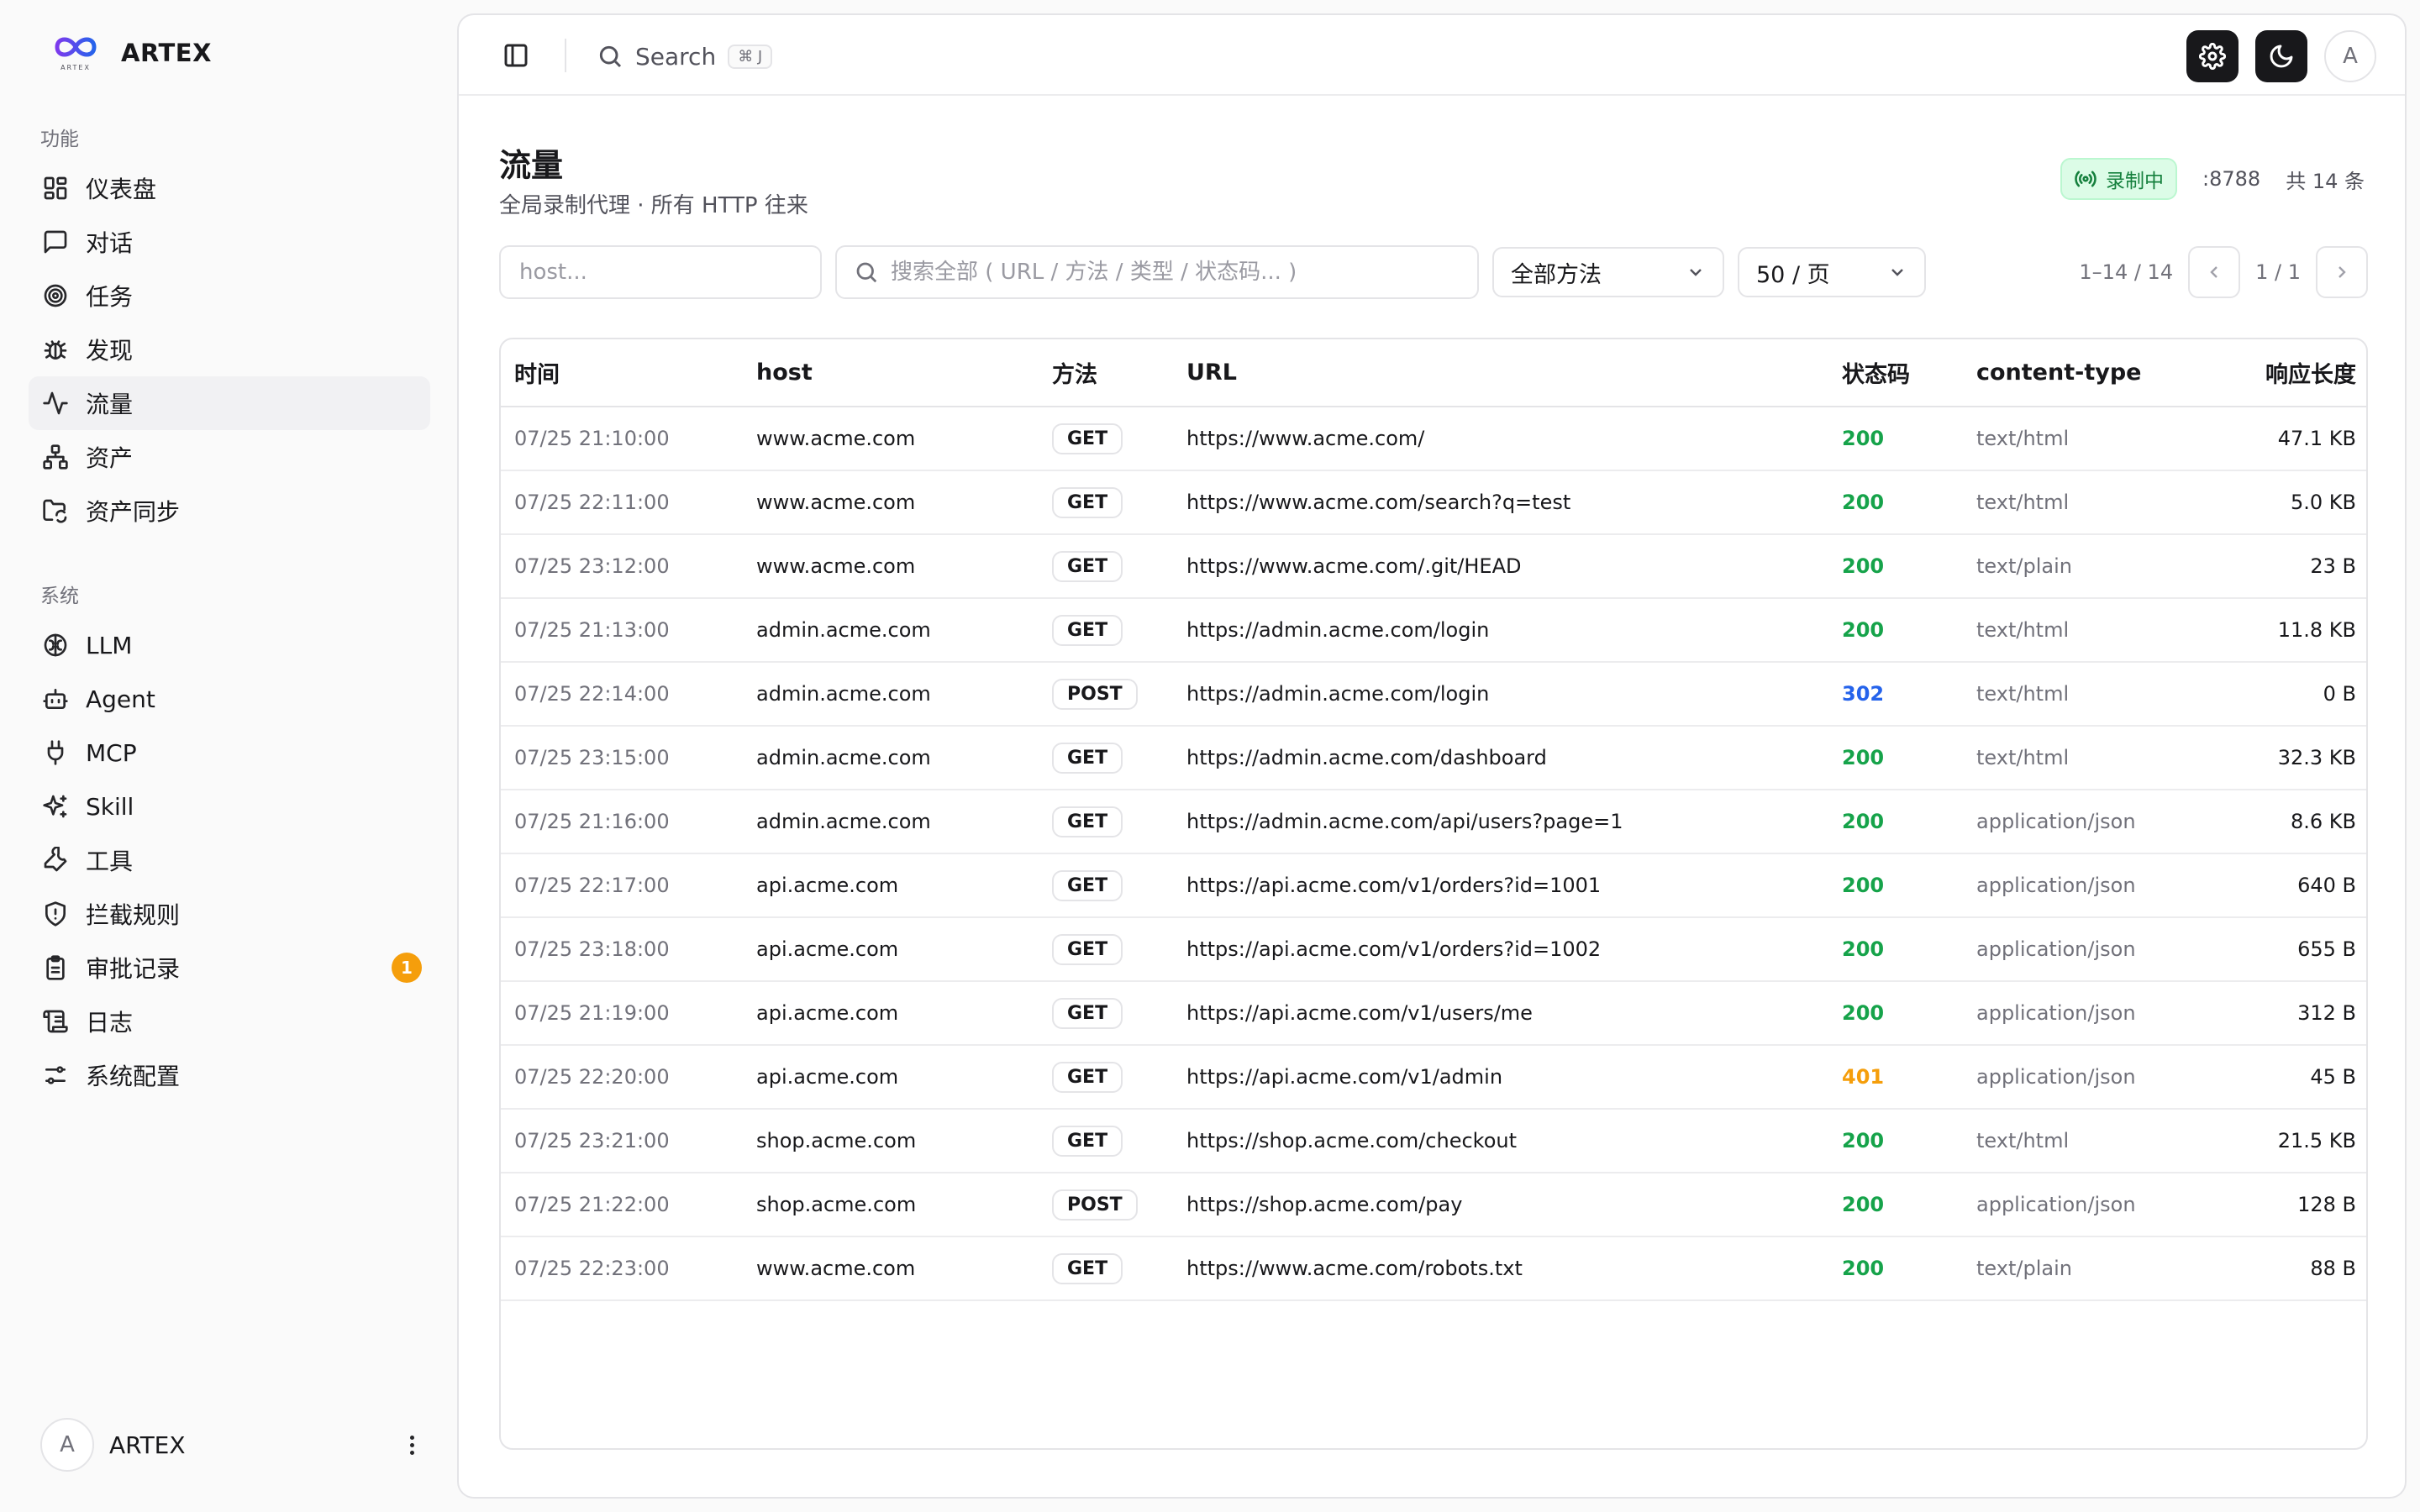 The height and width of the screenshot is (1512, 2420). Describe the element at coordinates (229, 645) in the screenshot. I see `sidebar-item-llm: LLM` at that location.